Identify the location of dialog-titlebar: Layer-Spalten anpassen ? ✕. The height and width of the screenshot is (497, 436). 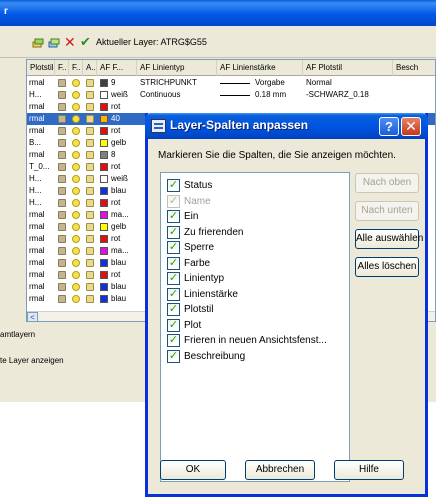
(286, 126).